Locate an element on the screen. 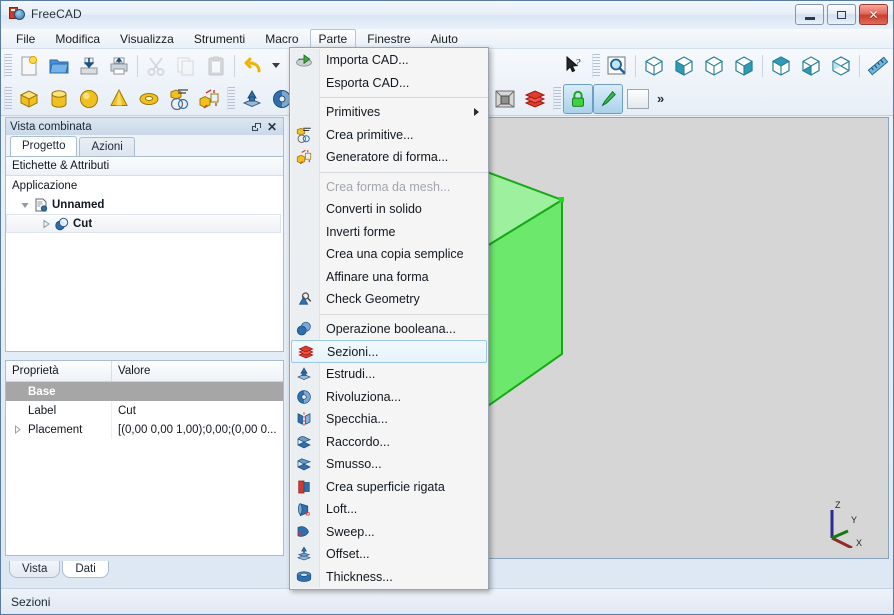 The height and width of the screenshot is (615, 894). menu-item-primitives: Primitives is located at coordinates (389, 112).